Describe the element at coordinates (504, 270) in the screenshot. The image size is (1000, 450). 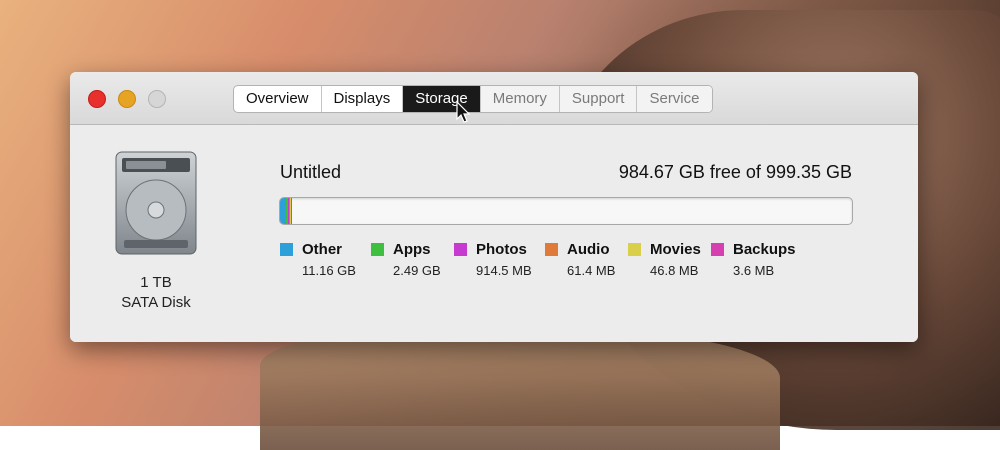
I see `legend-value-photos: 914.5 MB` at that location.